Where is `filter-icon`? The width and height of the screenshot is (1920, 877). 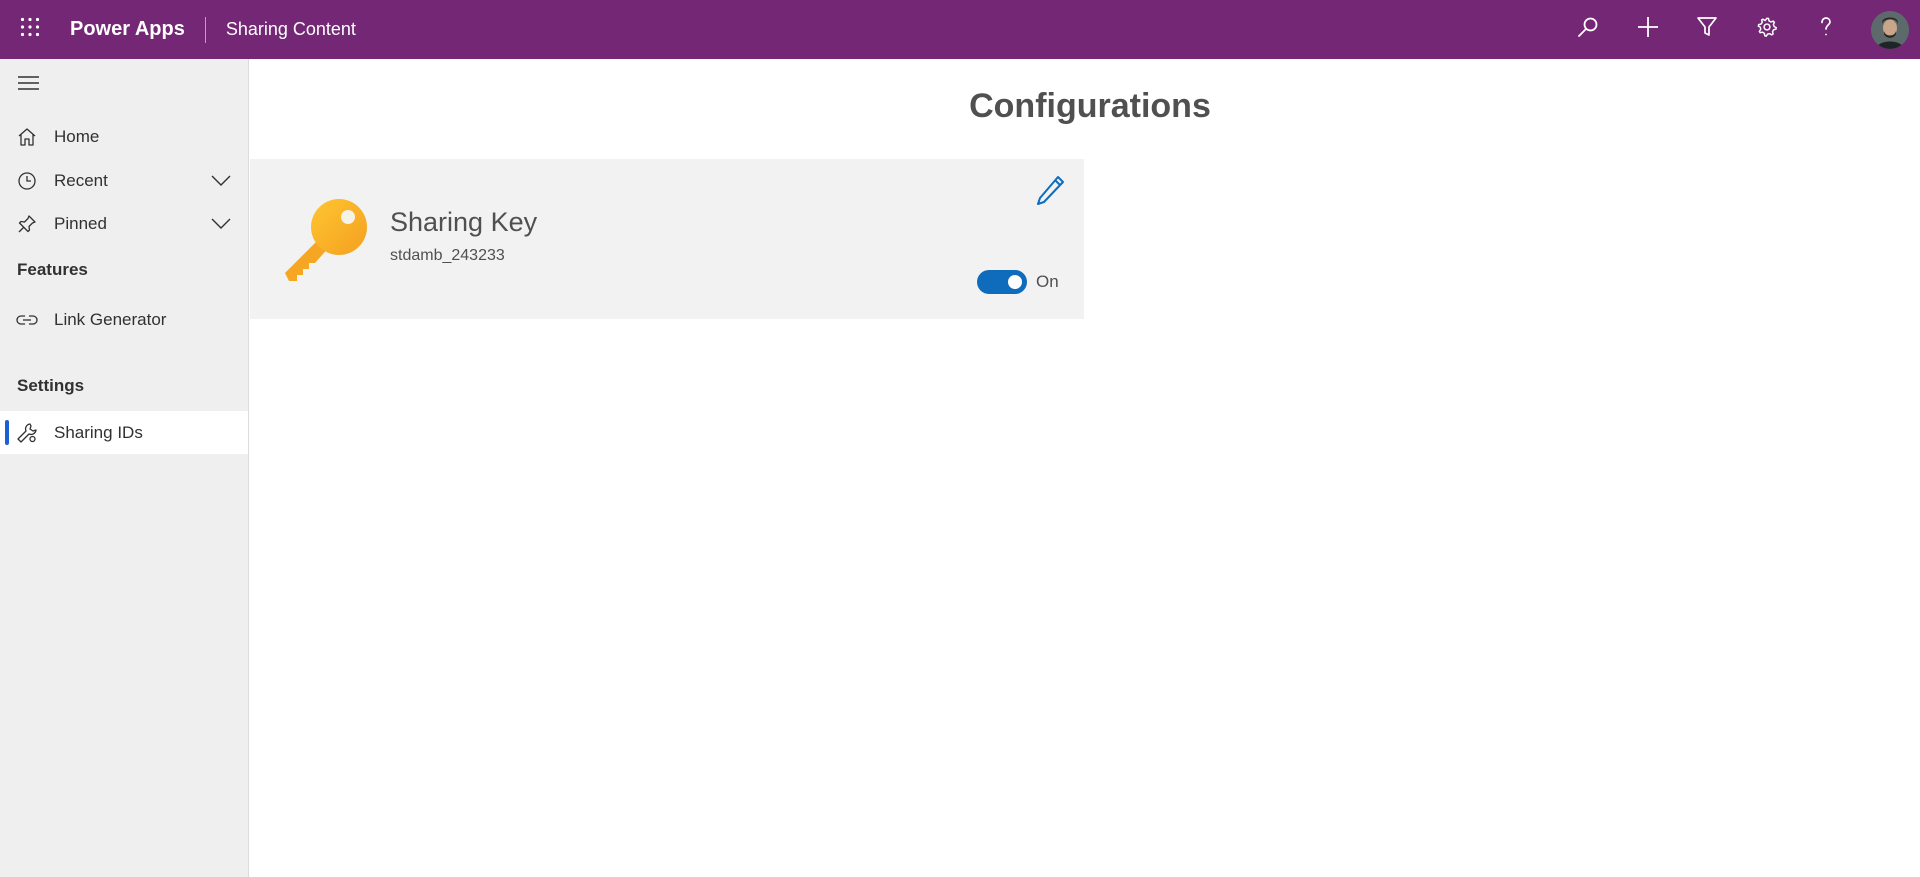 filter-icon is located at coordinates (1707, 29).